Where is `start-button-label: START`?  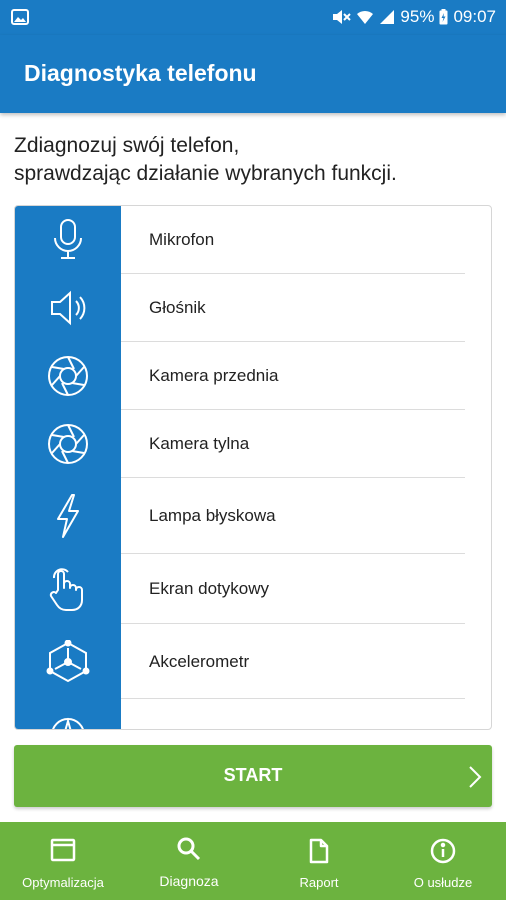 start-button-label: START is located at coordinates (253, 775).